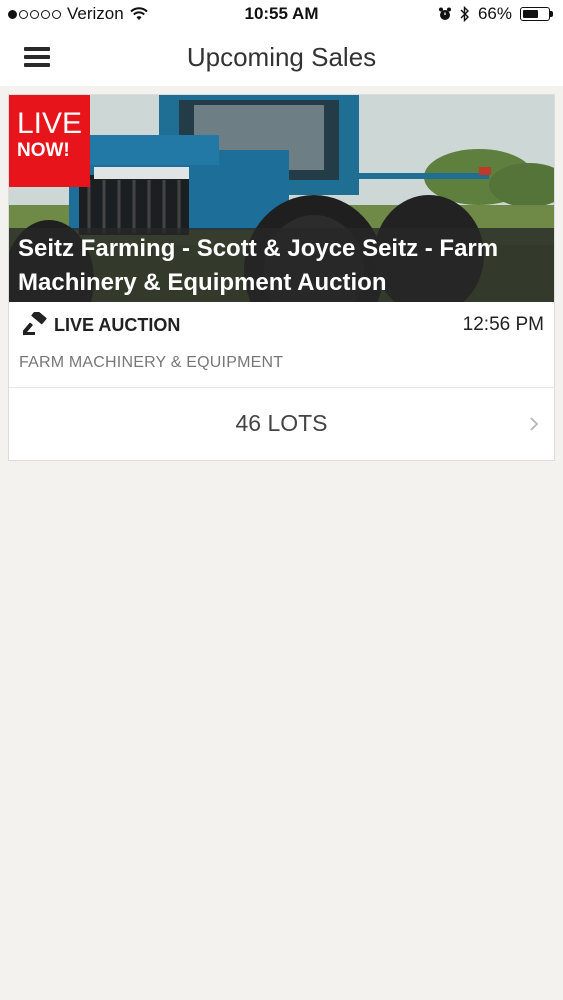 The height and width of the screenshot is (1000, 563). I want to click on lots-button: 46 LOTS, so click(281, 424).